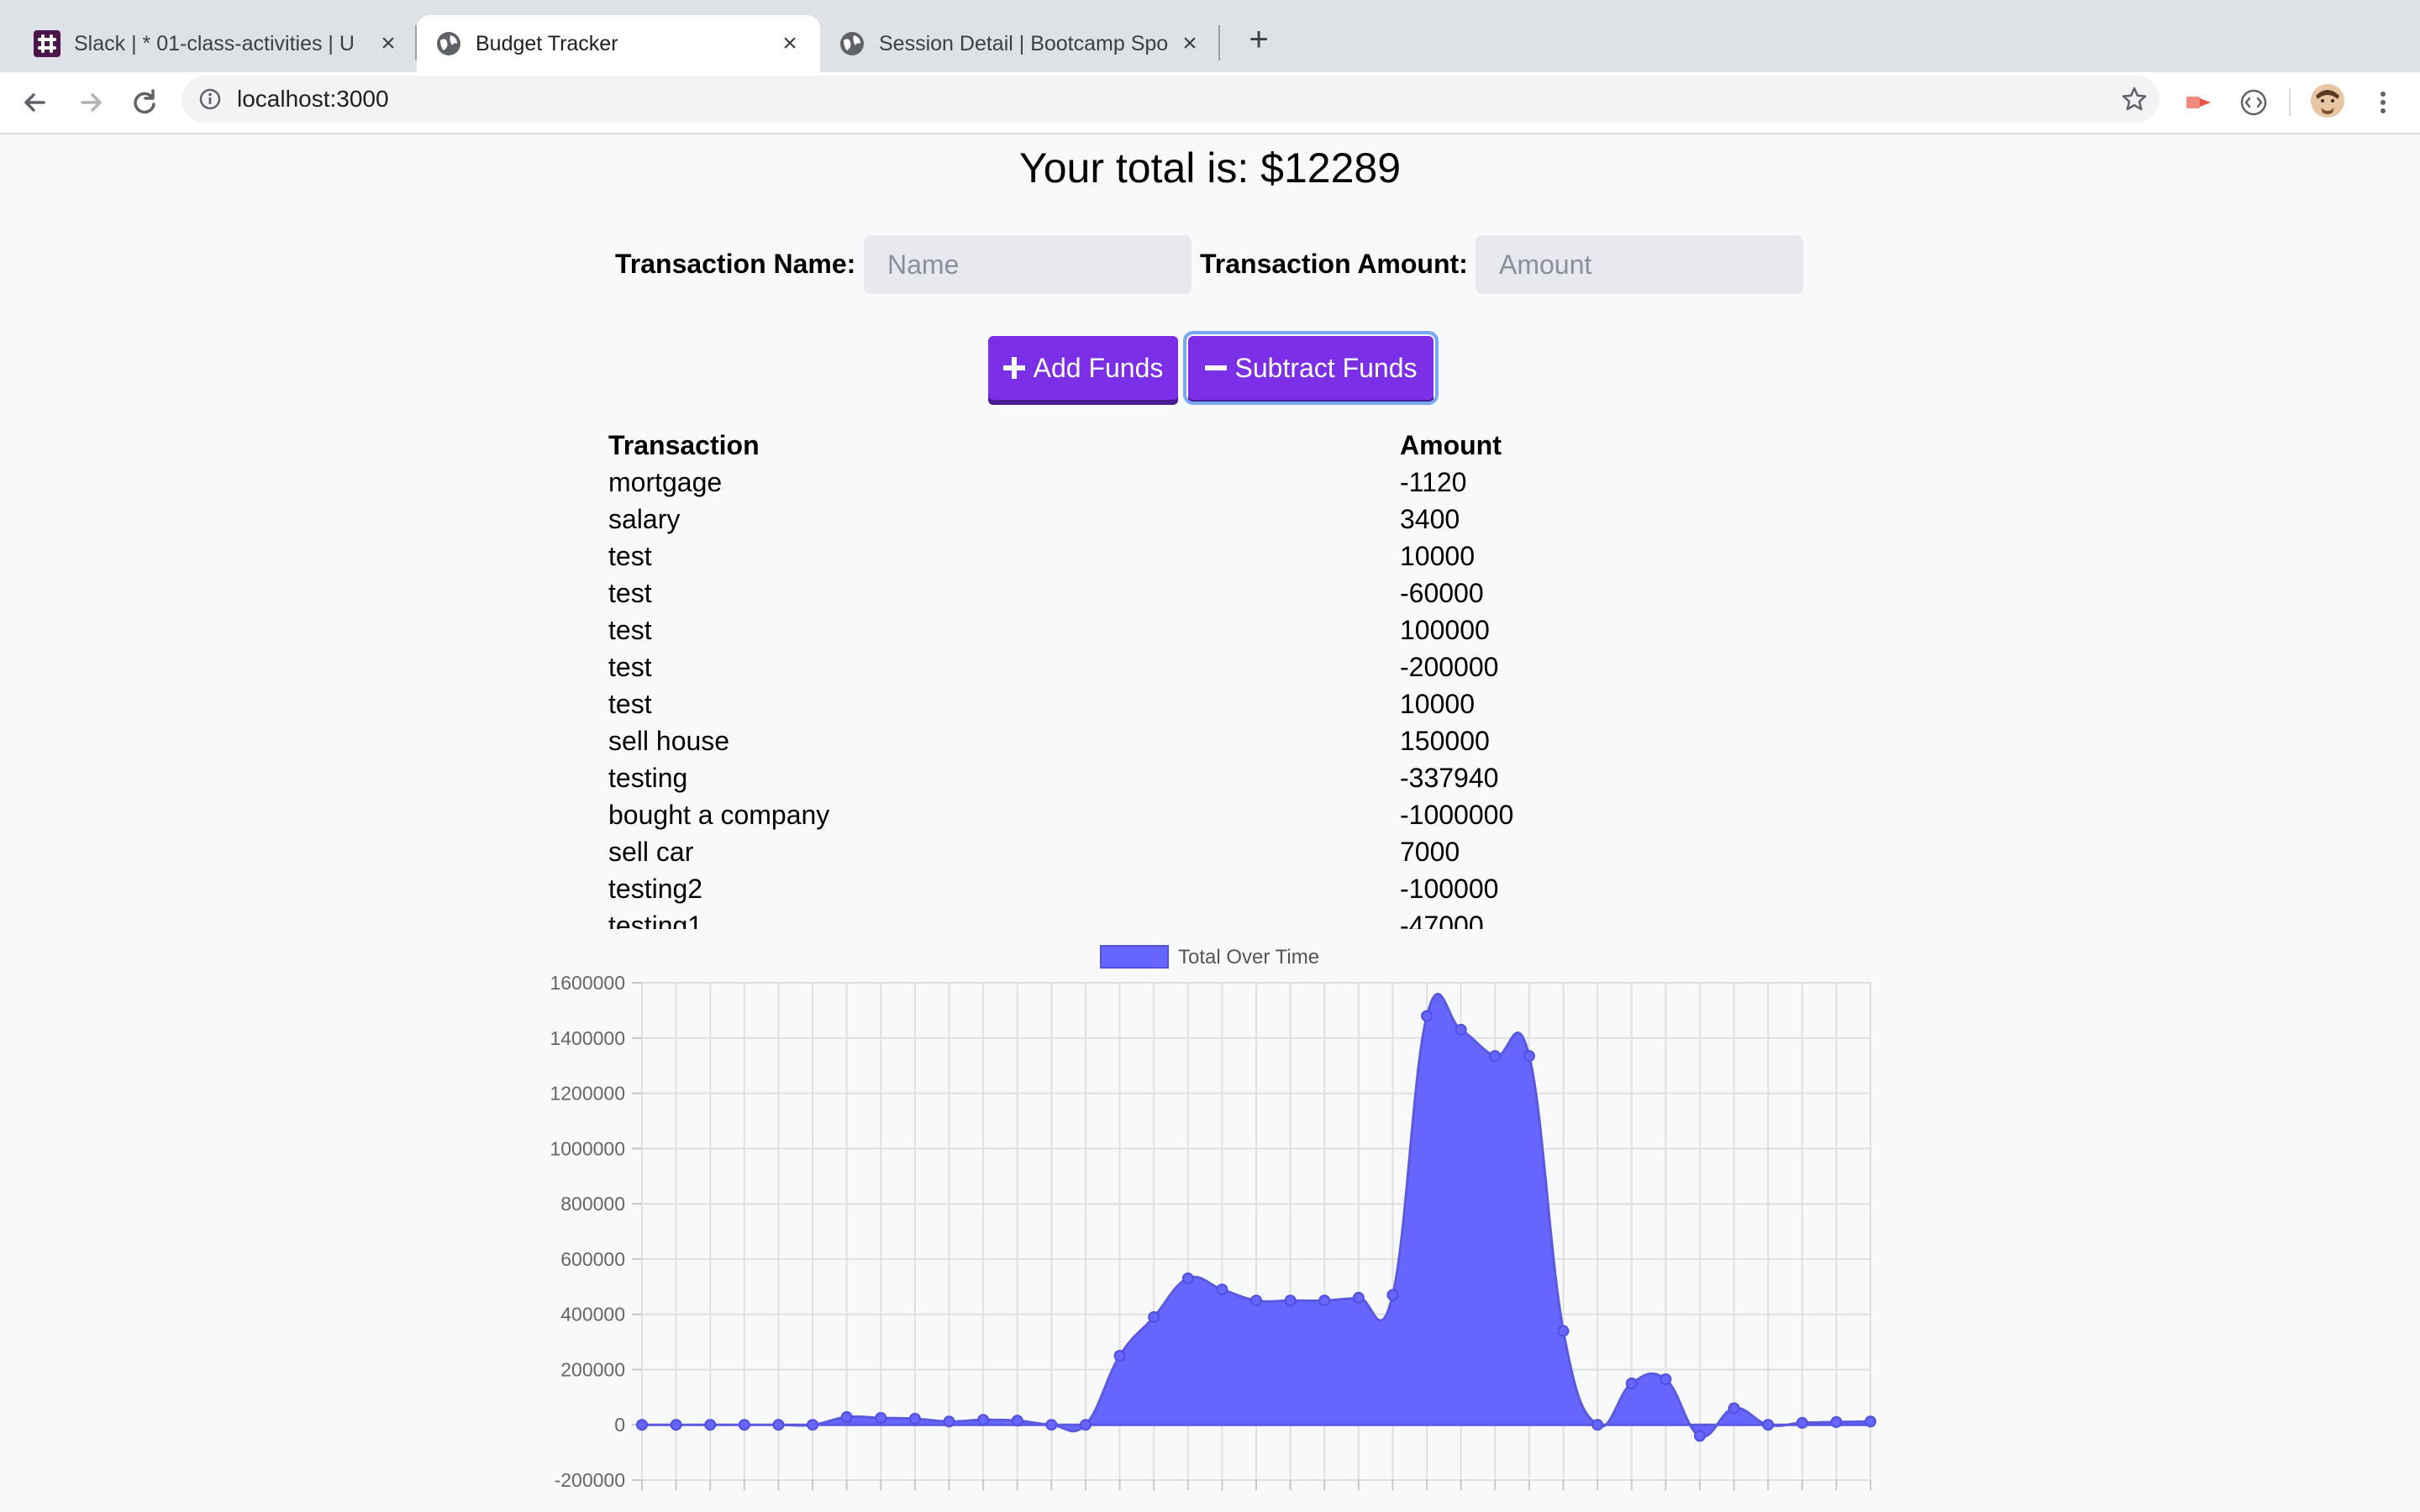 The width and height of the screenshot is (2420, 1512). What do you see at coordinates (1024, 43) in the screenshot?
I see `tab-title: Session Detail | Bootcamp Spo` at bounding box center [1024, 43].